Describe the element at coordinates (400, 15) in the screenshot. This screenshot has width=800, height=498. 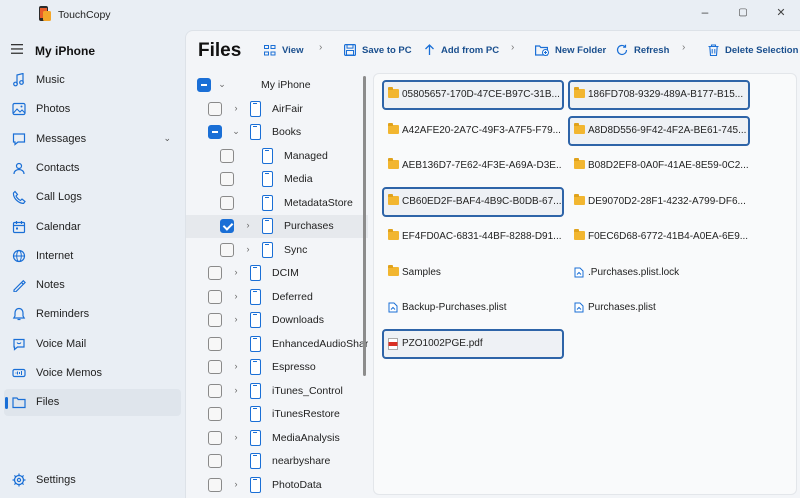
I see `title-bar: TouchCopy – ▢ ✕` at that location.